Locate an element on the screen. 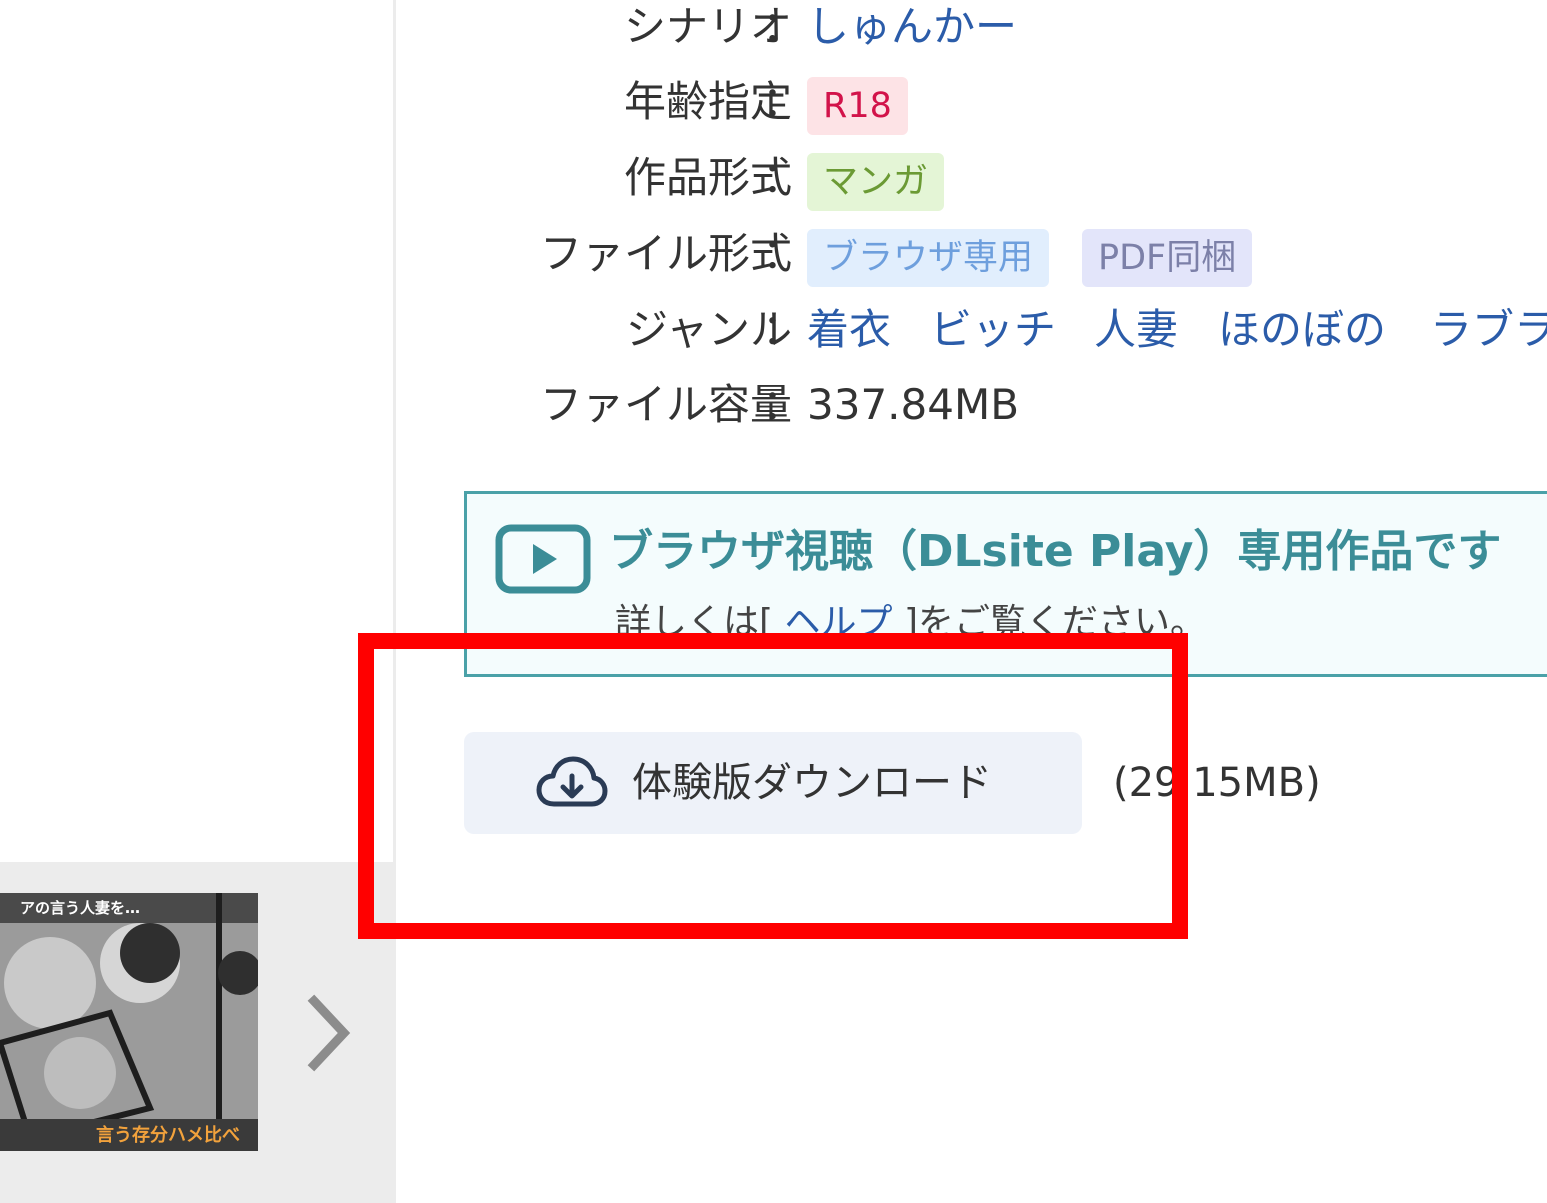  thumbnail-next-button is located at coordinates (328, 1033).